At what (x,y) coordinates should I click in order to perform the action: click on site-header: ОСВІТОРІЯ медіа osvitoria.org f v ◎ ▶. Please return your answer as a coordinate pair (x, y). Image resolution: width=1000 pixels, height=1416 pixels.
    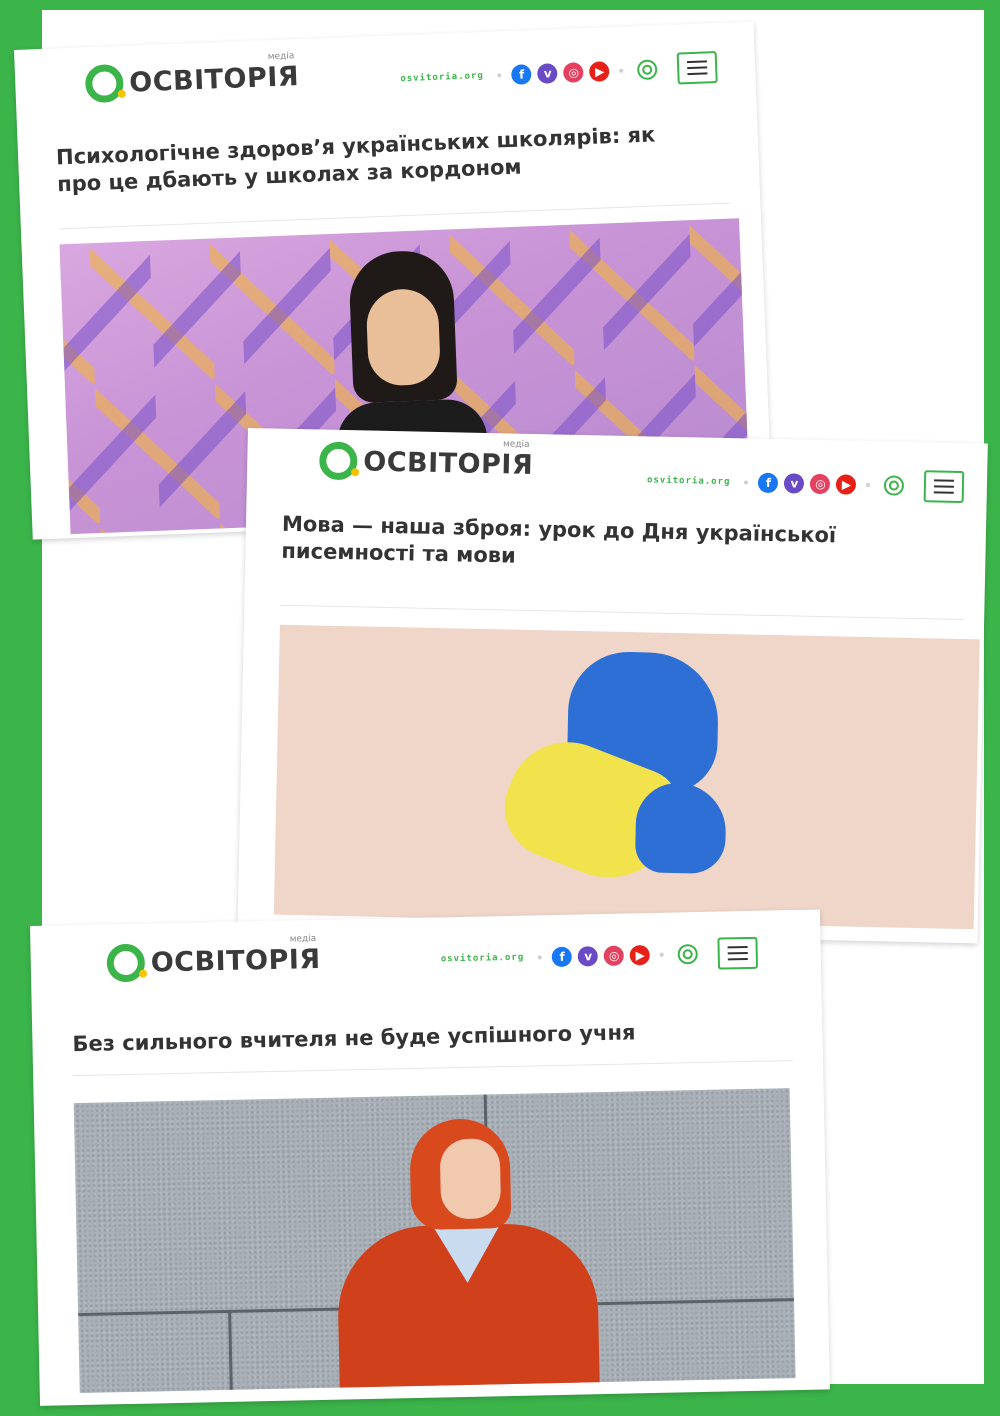
    Looking at the image, I should click on (617, 470).